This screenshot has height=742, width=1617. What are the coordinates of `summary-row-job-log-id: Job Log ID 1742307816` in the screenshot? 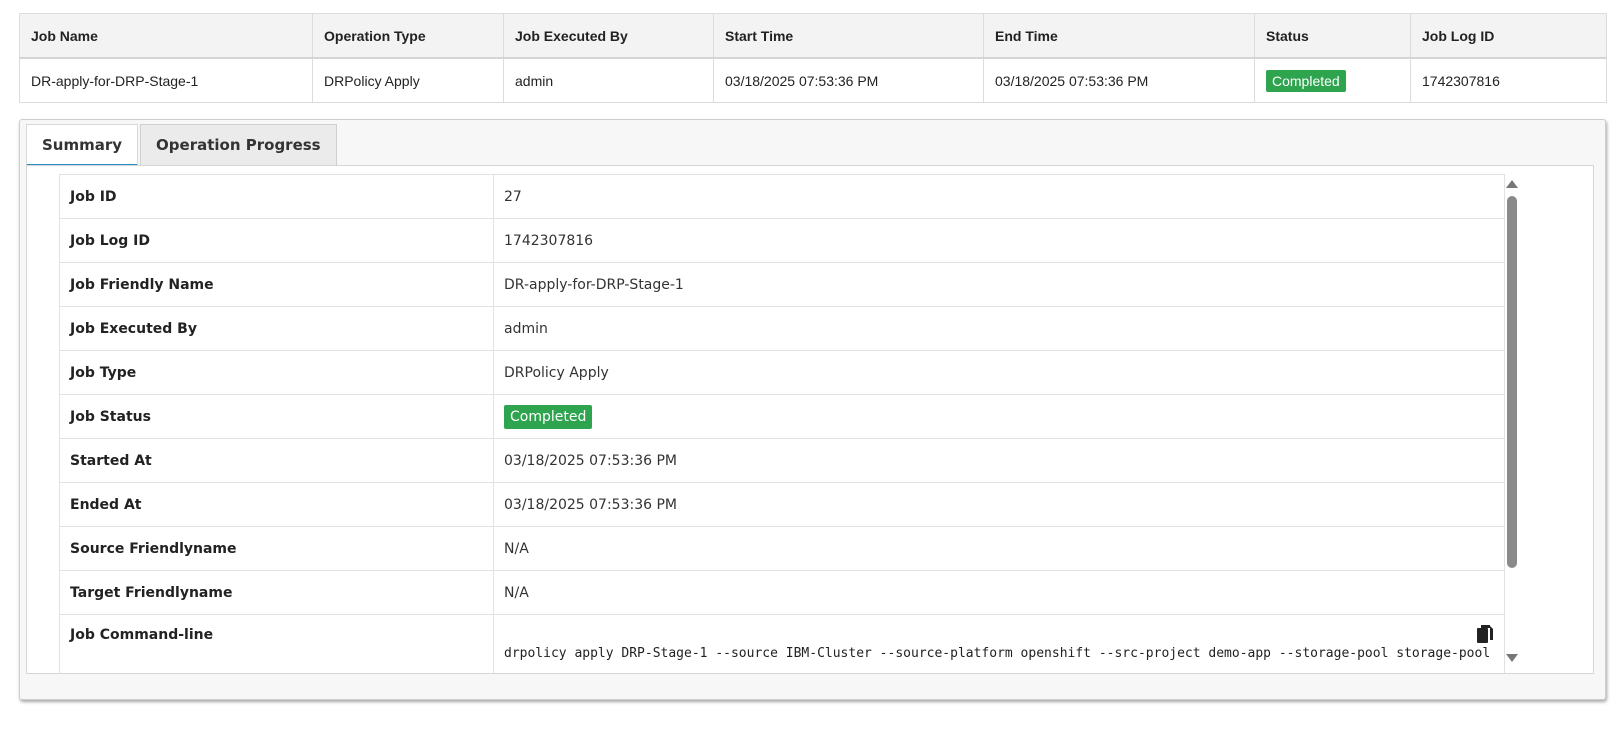 It's located at (782, 240).